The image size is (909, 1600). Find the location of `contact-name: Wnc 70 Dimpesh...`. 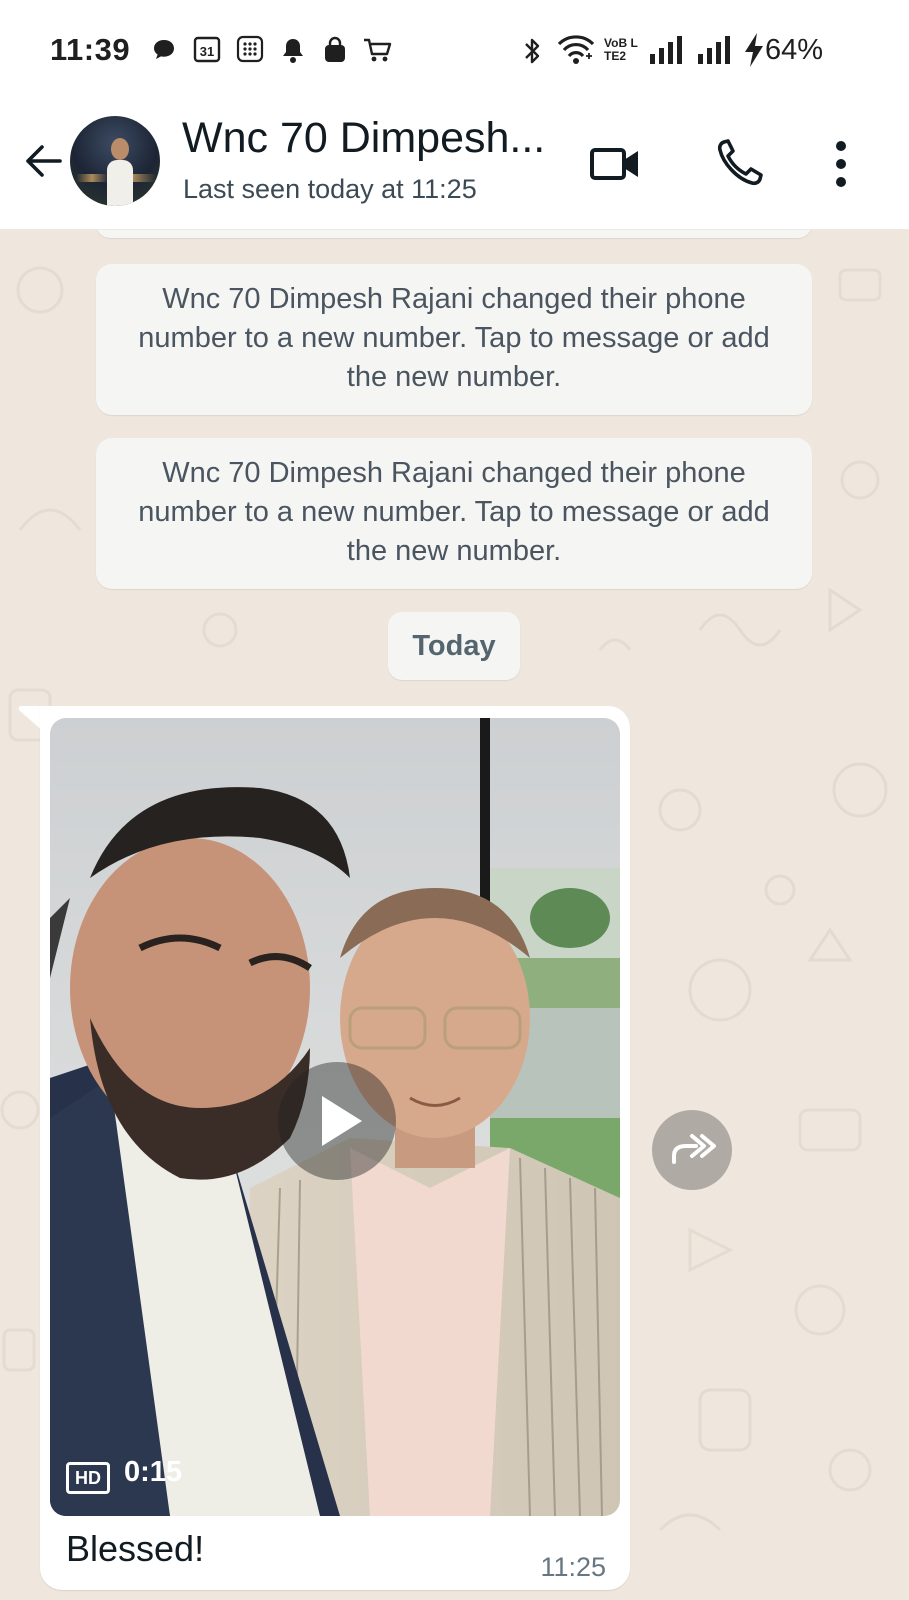

contact-name: Wnc 70 Dimpesh... is located at coordinates (363, 138).